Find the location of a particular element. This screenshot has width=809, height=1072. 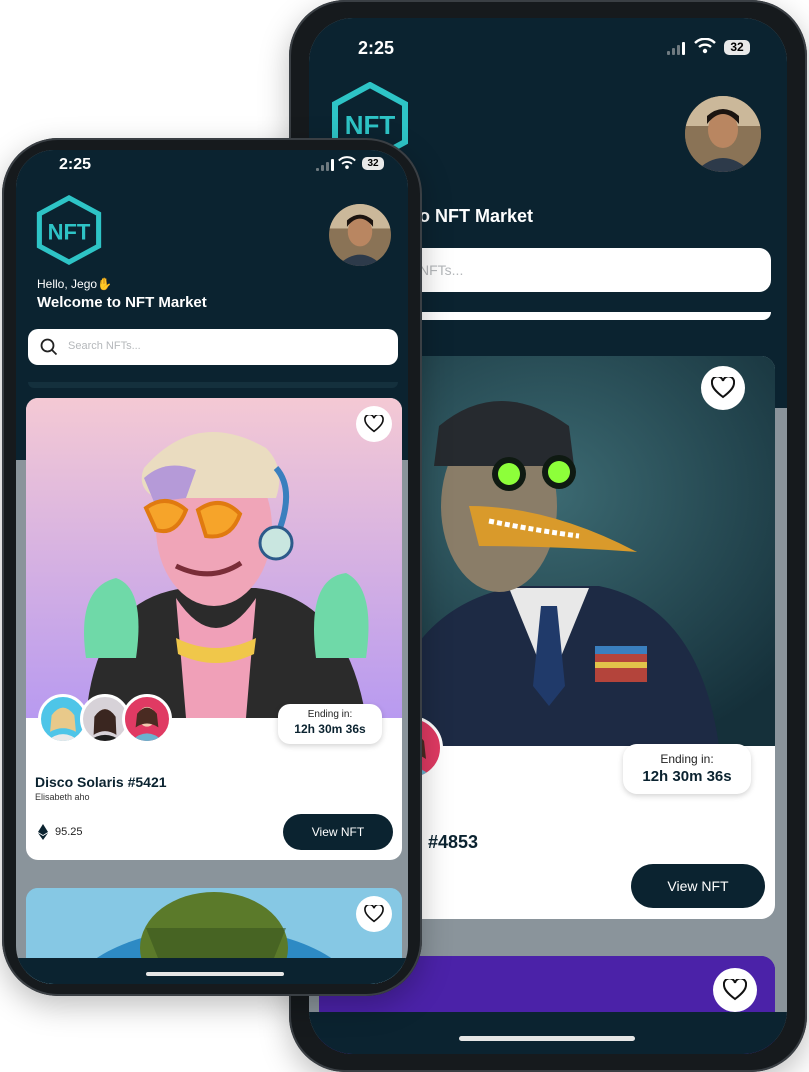

search-icon is located at coordinates (49, 347).